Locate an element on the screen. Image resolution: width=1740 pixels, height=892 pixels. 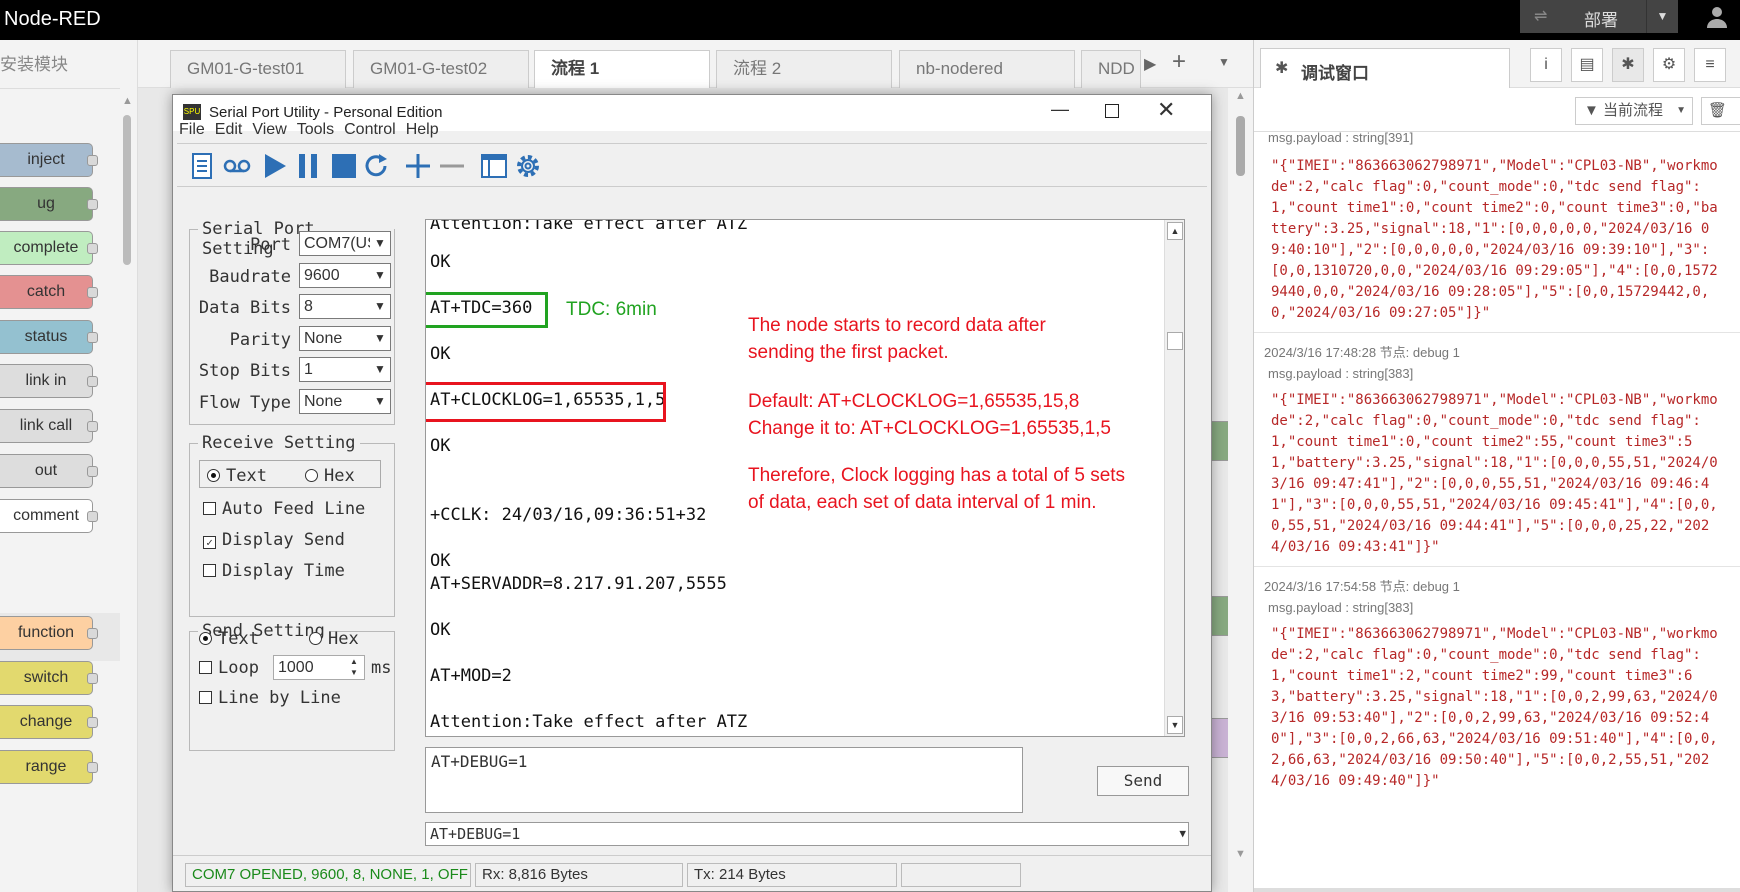
stop-icon is located at coordinates (344, 168).